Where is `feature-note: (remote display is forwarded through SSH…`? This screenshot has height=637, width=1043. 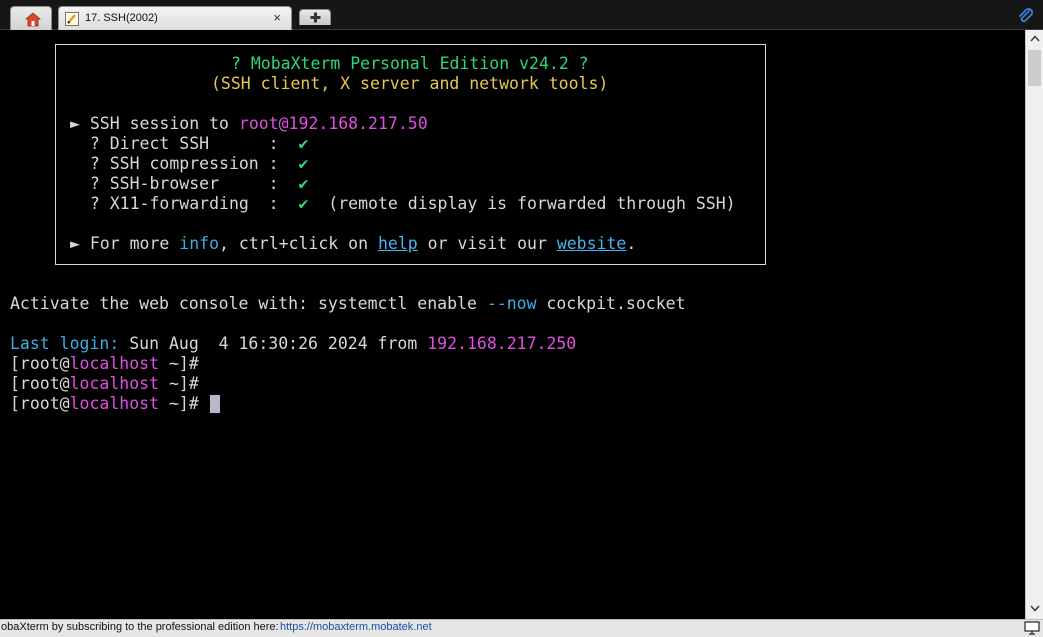
feature-note: (remote display is forwarded through SSH… is located at coordinates (522, 203).